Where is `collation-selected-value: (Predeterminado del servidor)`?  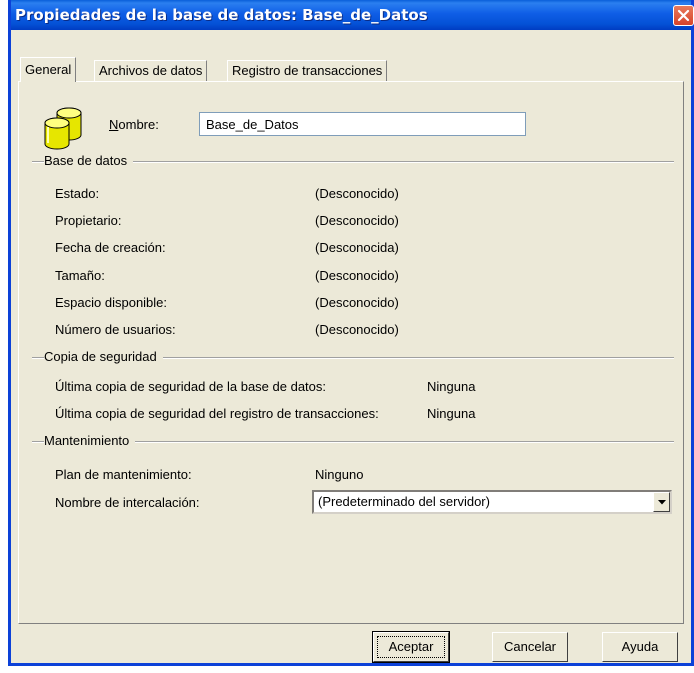 collation-selected-value: (Predeterminado del servidor) is located at coordinates (404, 501).